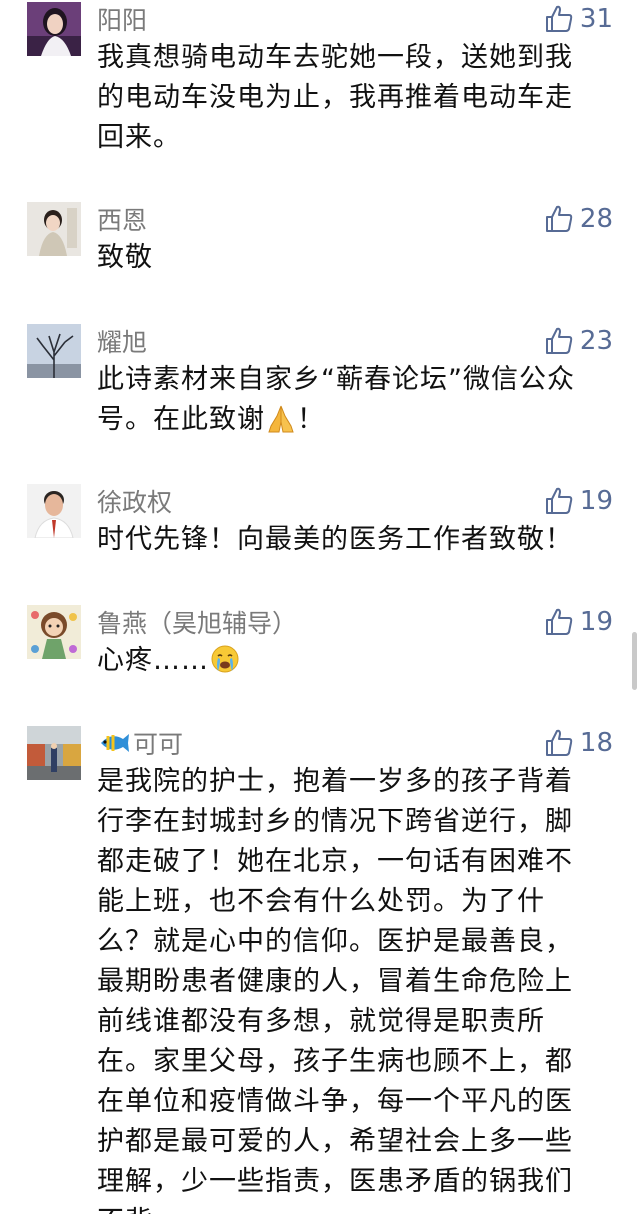 The width and height of the screenshot is (641, 1214). Describe the element at coordinates (596, 19) in the screenshot. I see `like-count: 31` at that location.